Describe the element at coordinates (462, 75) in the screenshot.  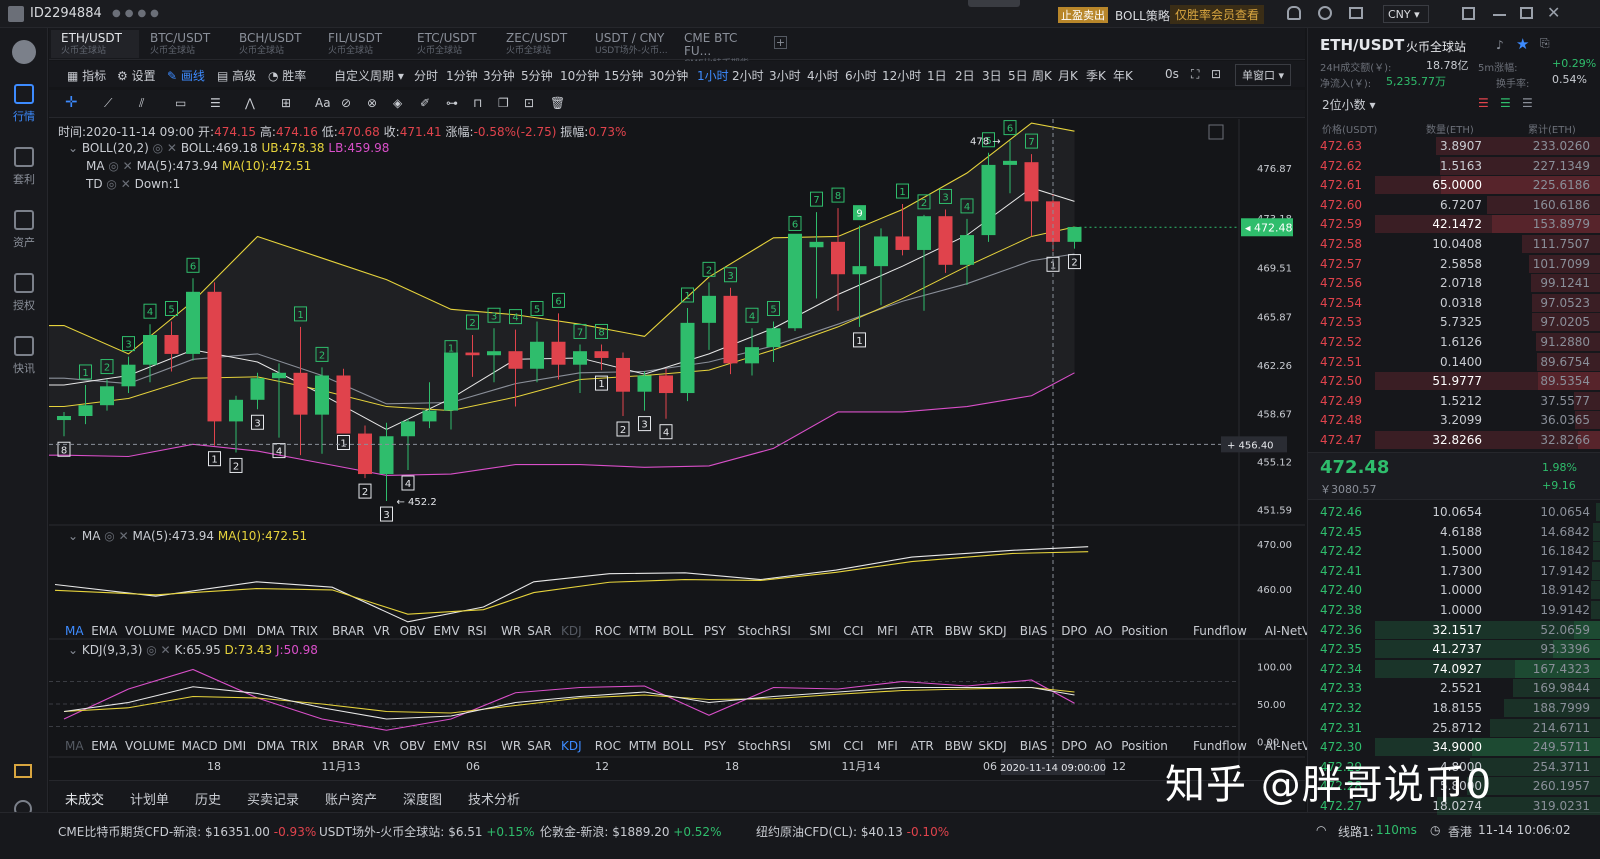
I see `period-1: 1分钟` at that location.